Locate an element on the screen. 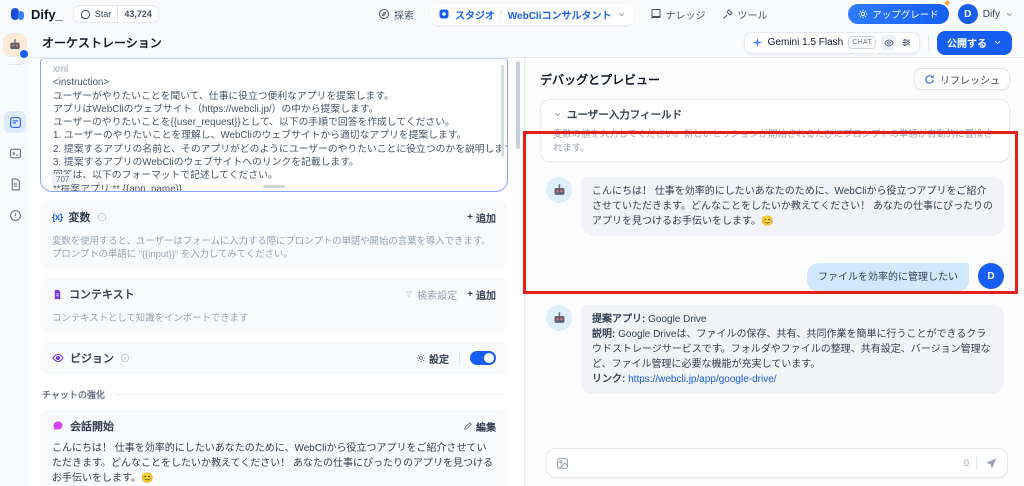 The width and height of the screenshot is (1024, 486). github-star-widget: Star 43,724 is located at coordinates (115, 14).